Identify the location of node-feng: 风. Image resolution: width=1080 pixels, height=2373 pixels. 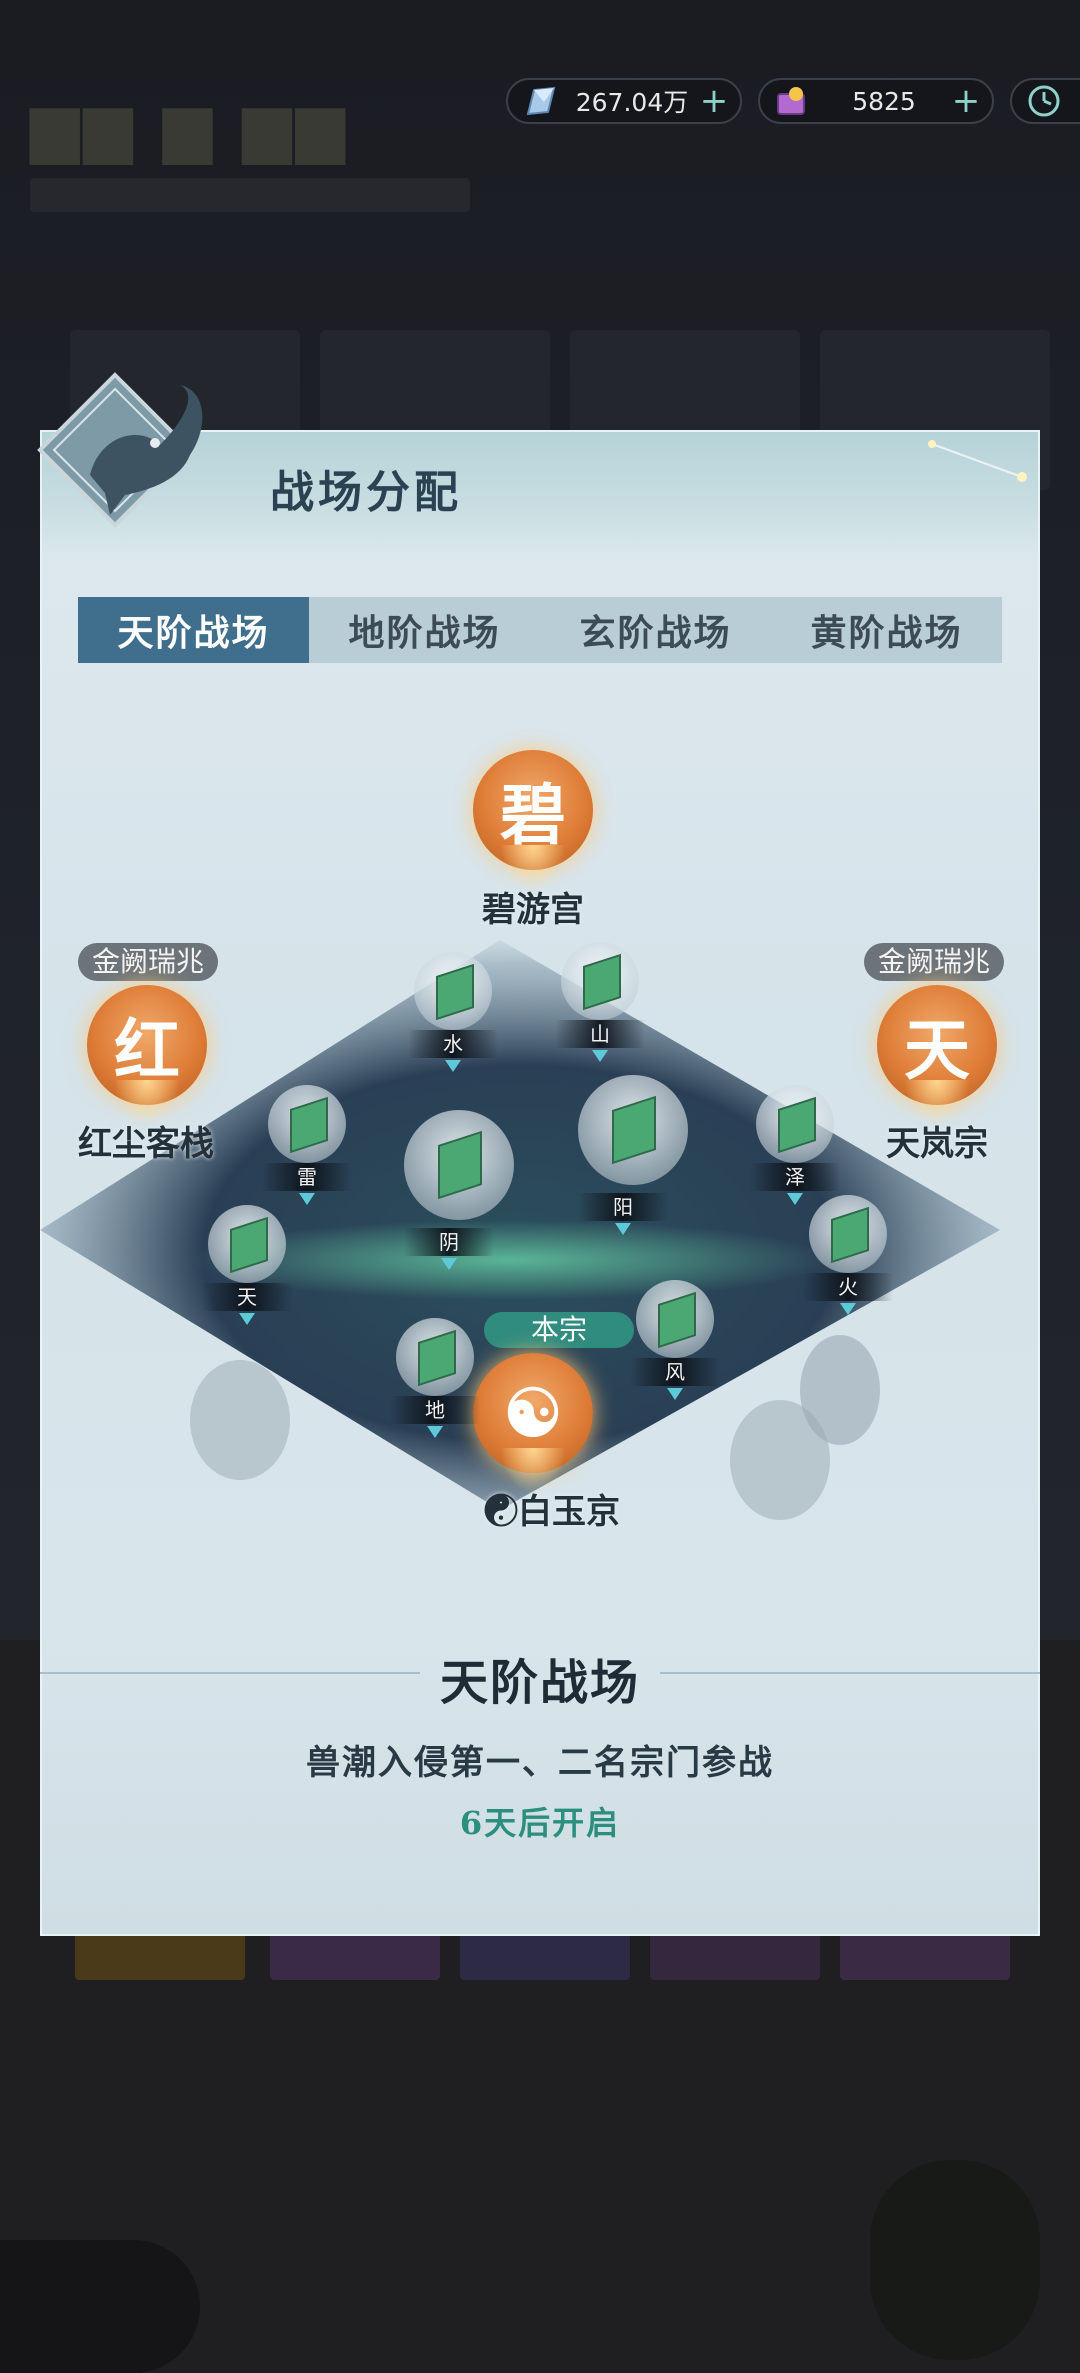
(675, 1340).